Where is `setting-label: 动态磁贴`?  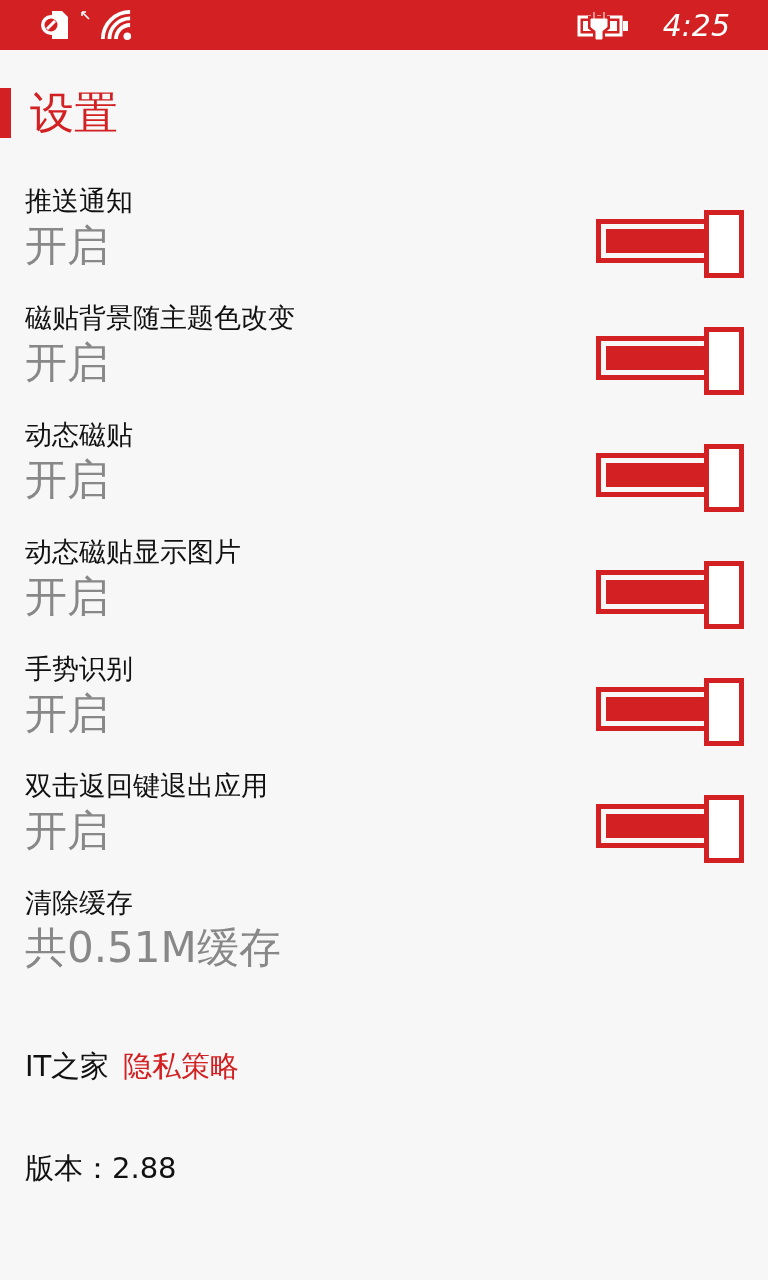
setting-label: 动态磁贴 is located at coordinates (79, 434).